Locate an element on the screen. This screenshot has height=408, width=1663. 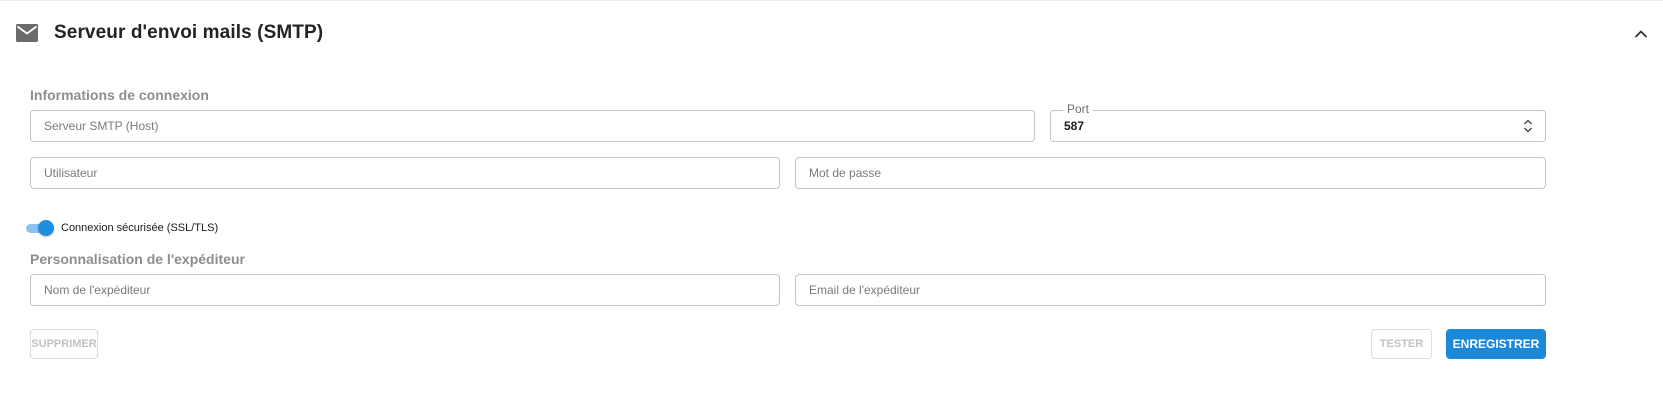
password-field is located at coordinates (1170, 173).